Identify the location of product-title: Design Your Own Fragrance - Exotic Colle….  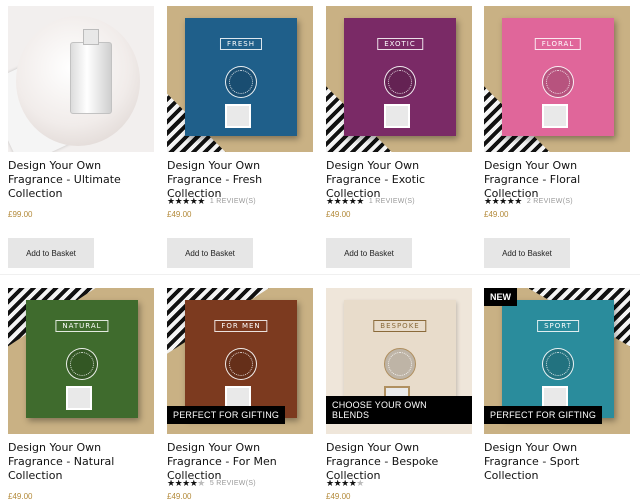
(399, 179).